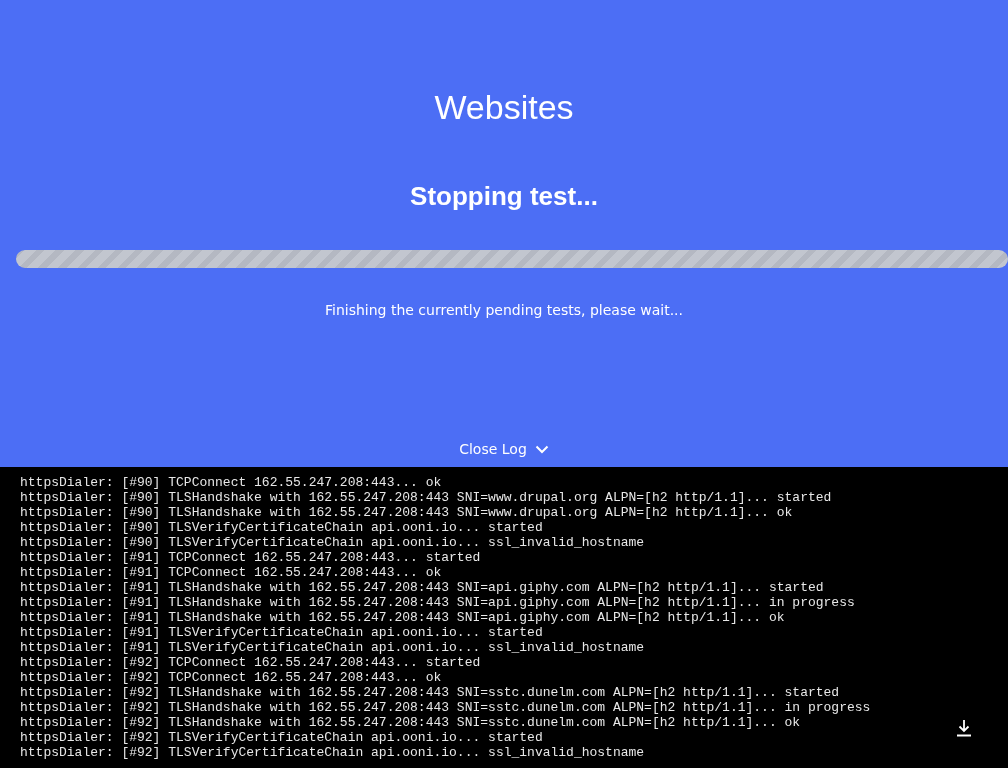 The height and width of the screenshot is (768, 1008). What do you see at coordinates (281, 527) in the screenshot?
I see `log-line: httpsDialer: [#90] TLSVerifyCertificateChain api.ooni.io... started` at bounding box center [281, 527].